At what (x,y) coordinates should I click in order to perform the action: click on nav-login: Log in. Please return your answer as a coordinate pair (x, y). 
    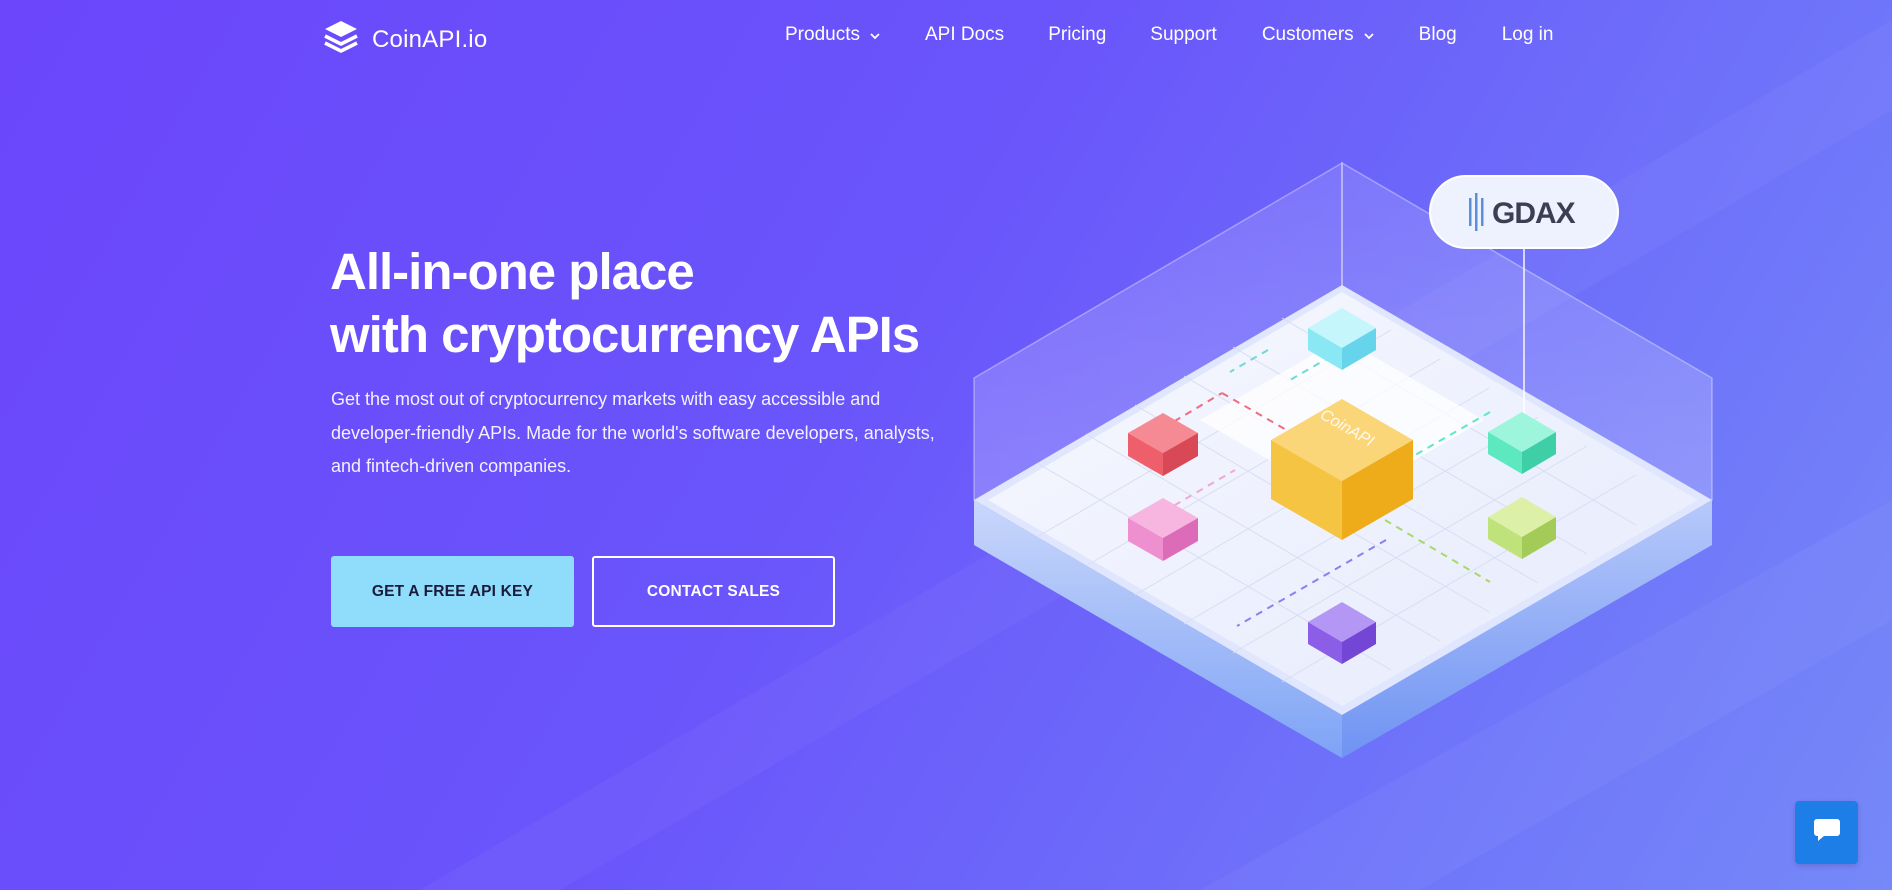
    Looking at the image, I should click on (1528, 35).